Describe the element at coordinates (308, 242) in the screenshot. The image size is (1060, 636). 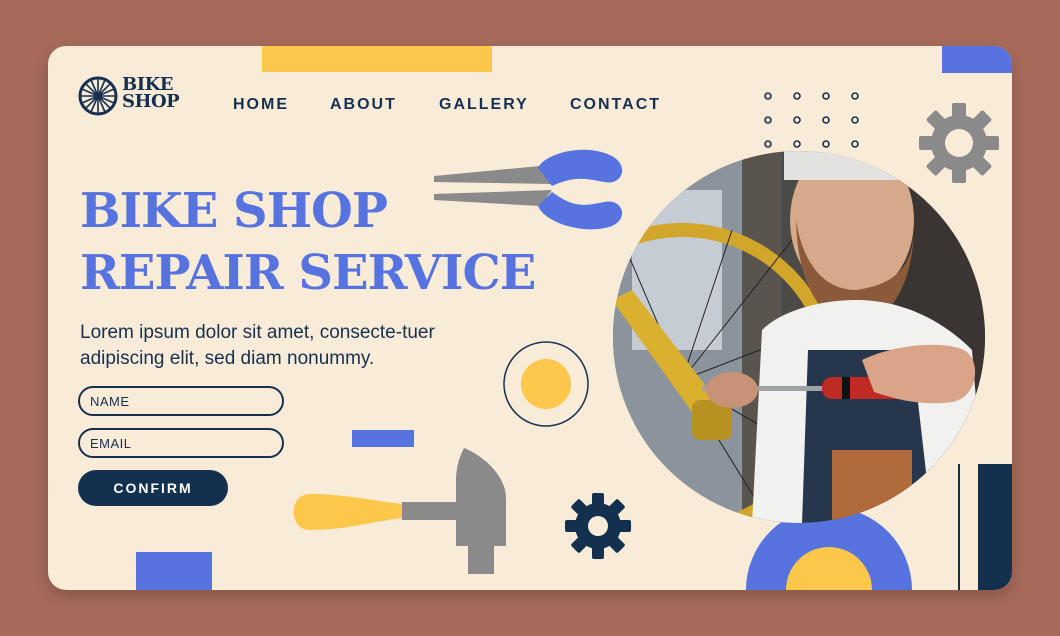
I see `hero-title: BIKE SHOP REPAIR SERVICE` at that location.